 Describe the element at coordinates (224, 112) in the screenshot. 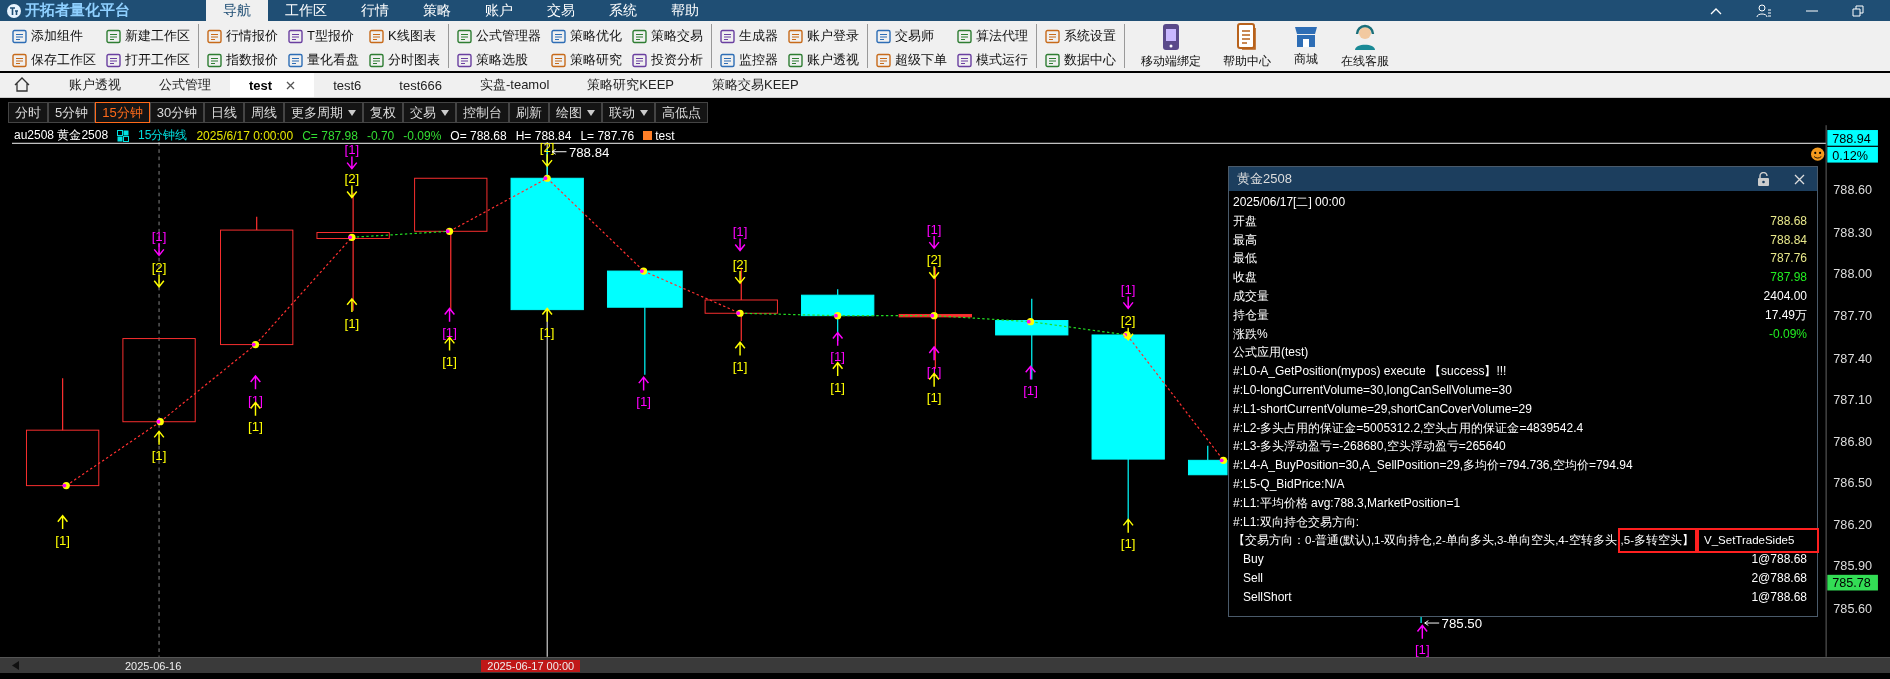

I see `period-button: 日线` at that location.